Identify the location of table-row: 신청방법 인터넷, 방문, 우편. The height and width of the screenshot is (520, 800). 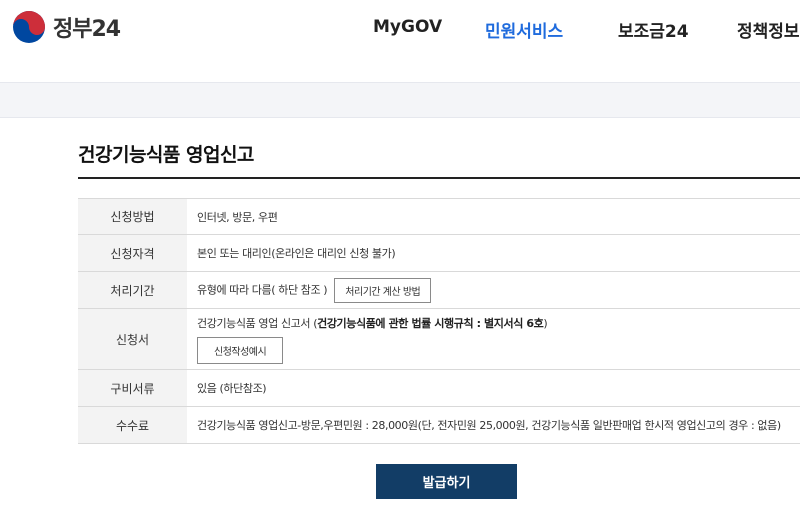
(439, 216).